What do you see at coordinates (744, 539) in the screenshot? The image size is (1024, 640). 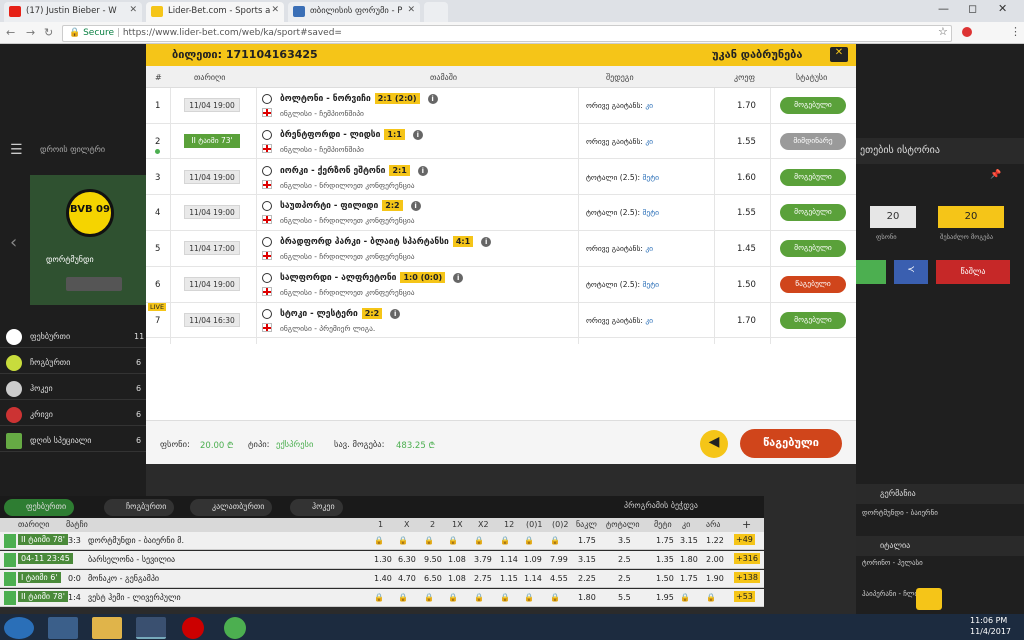 I see `more-markets: +49` at bounding box center [744, 539].